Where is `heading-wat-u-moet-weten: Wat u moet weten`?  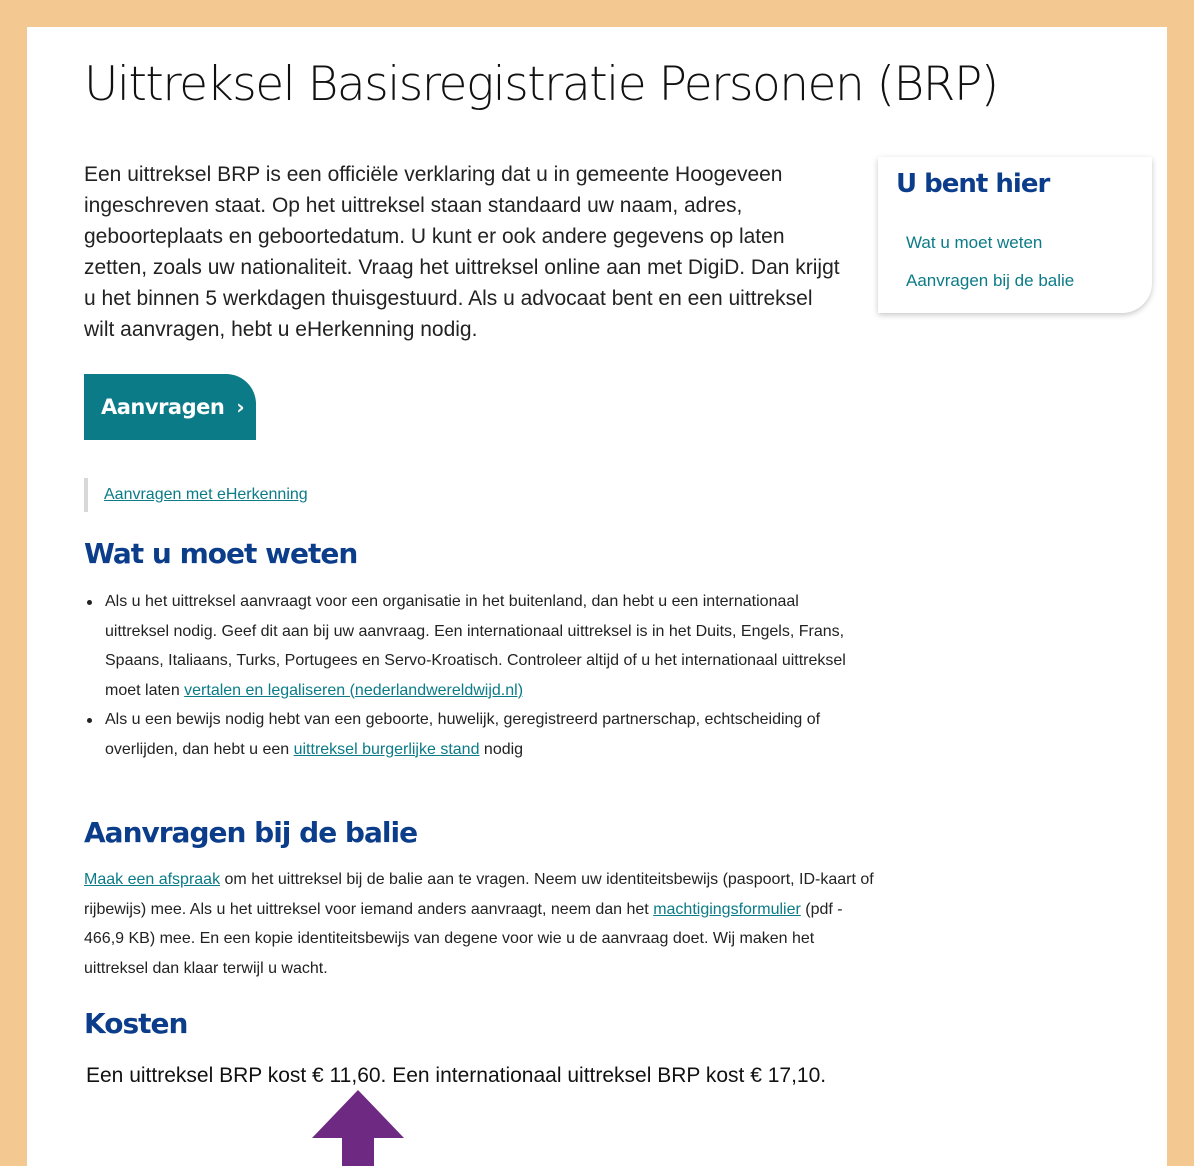 heading-wat-u-moet-weten: Wat u moet weten is located at coordinates (221, 553).